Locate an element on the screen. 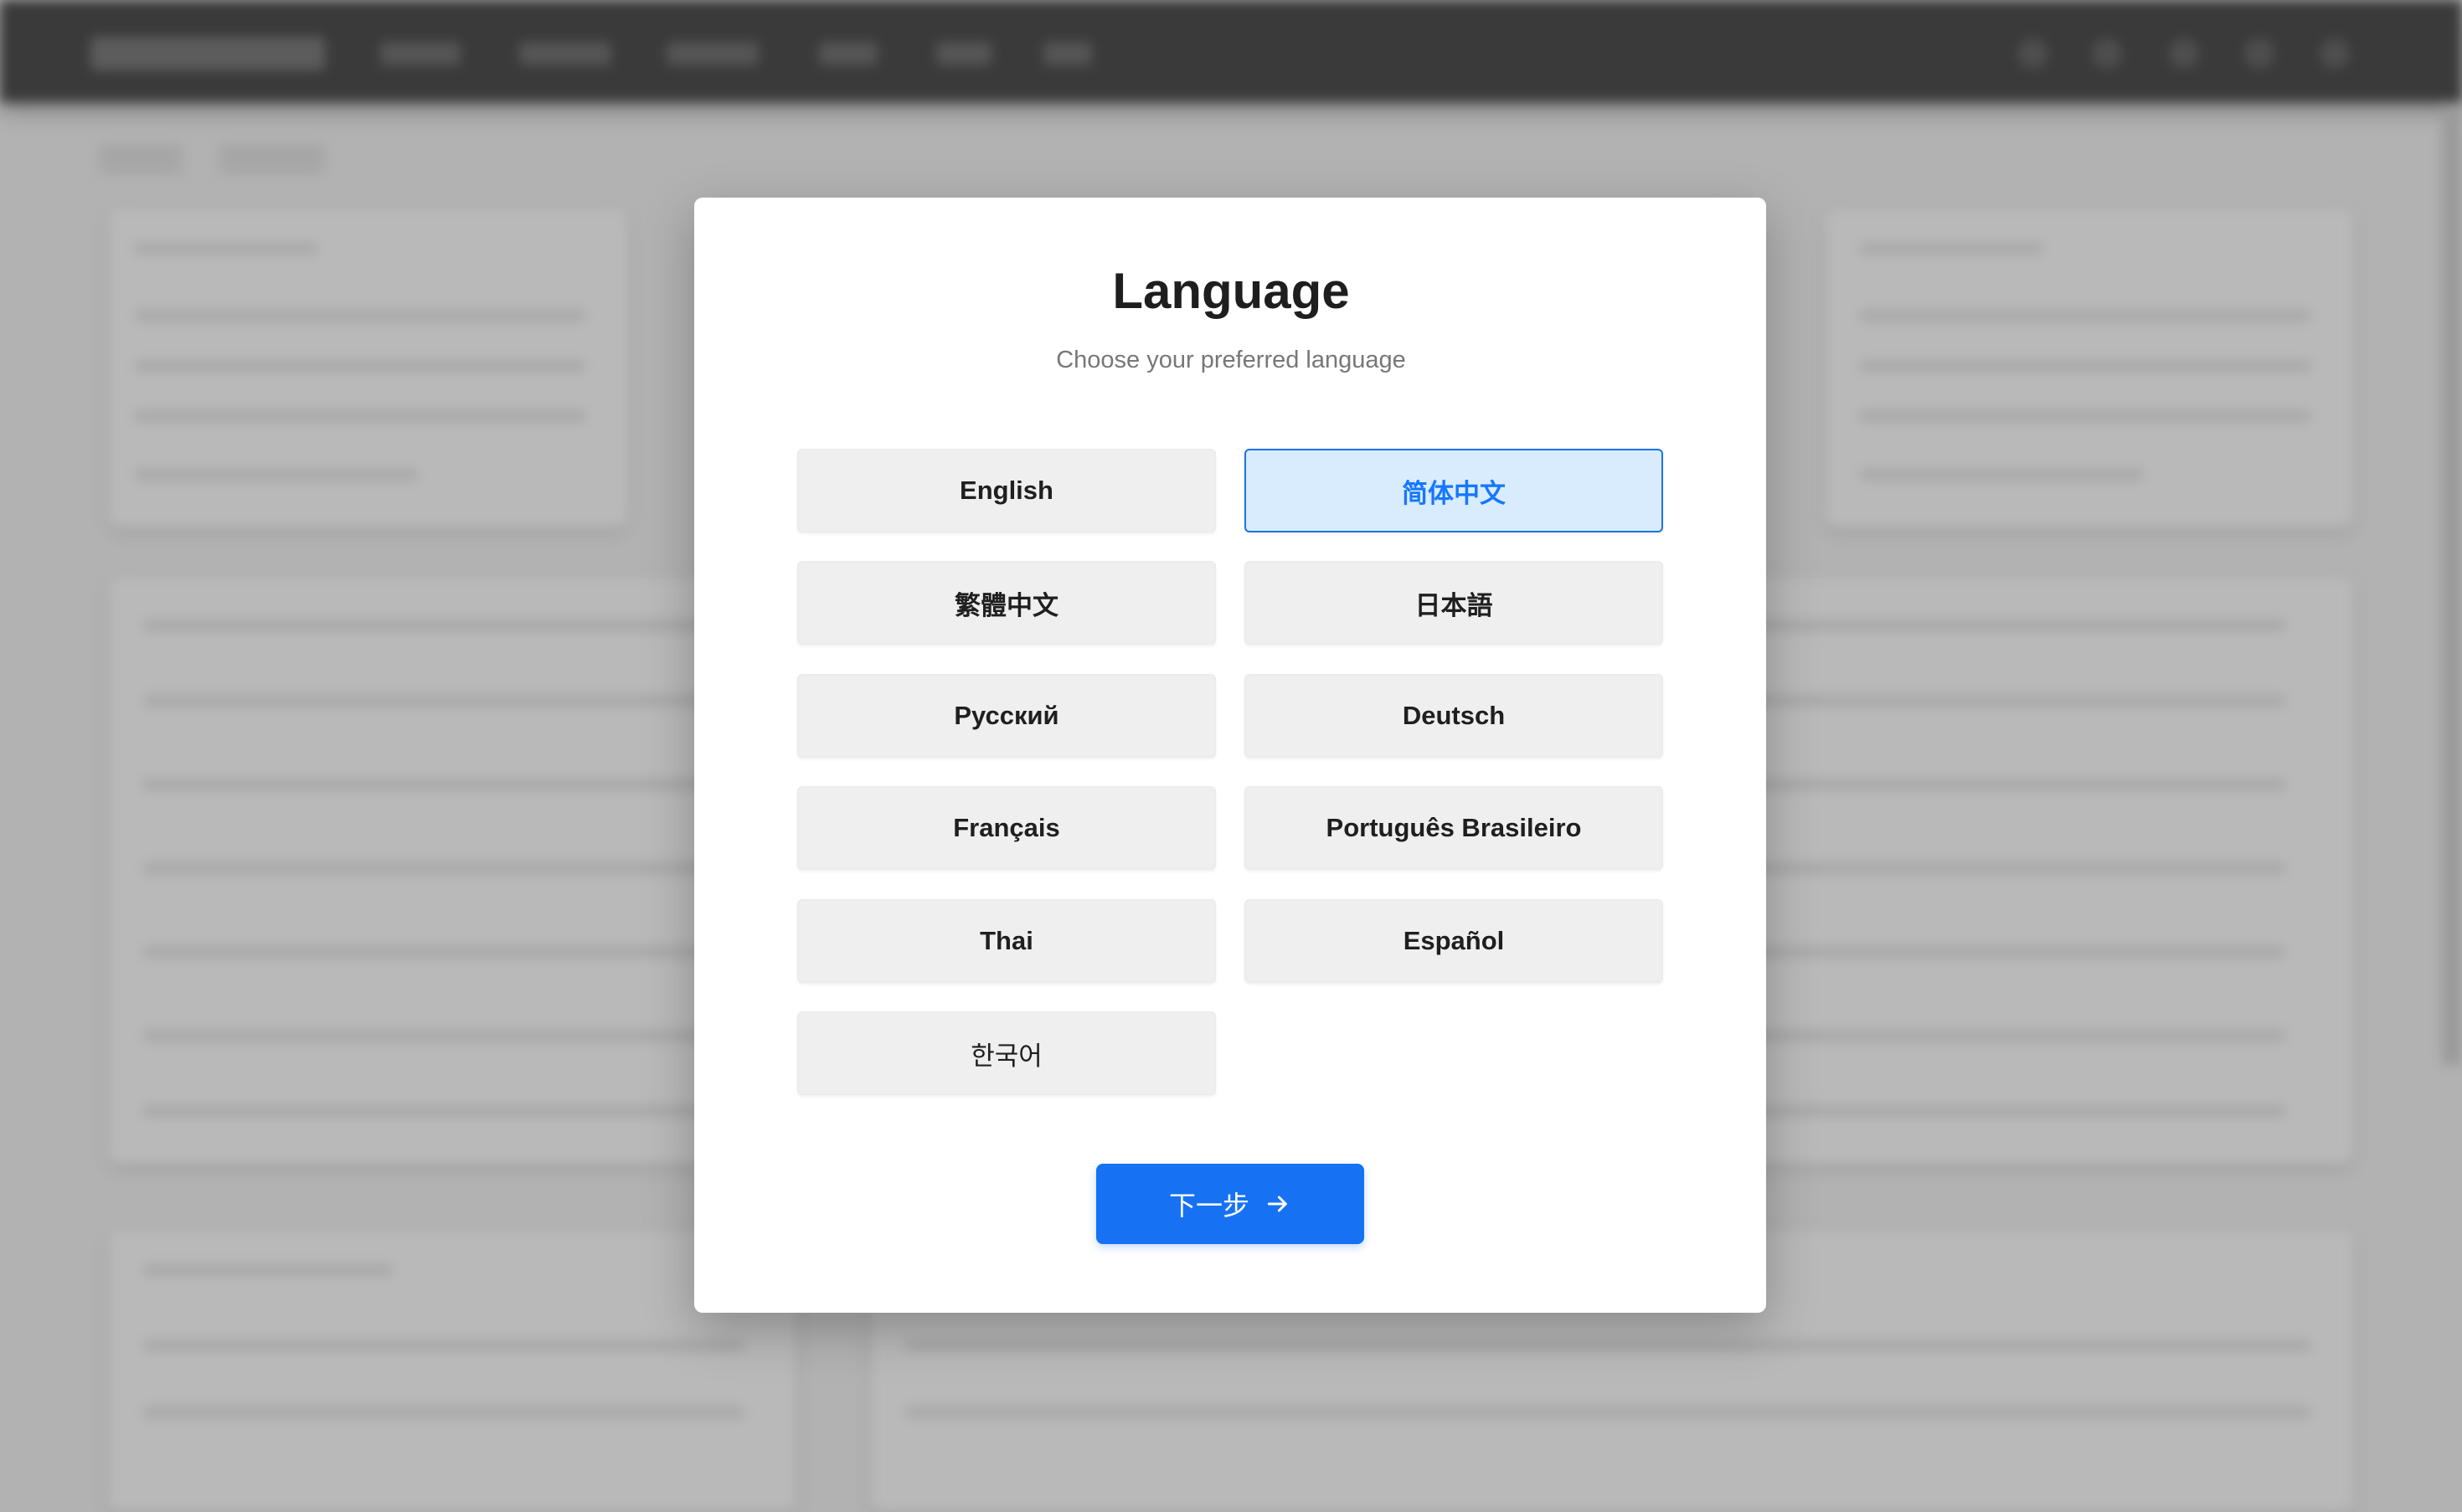 The image size is (2462, 1512). dialog-subtitle: Choose your preferred language is located at coordinates (1231, 360).